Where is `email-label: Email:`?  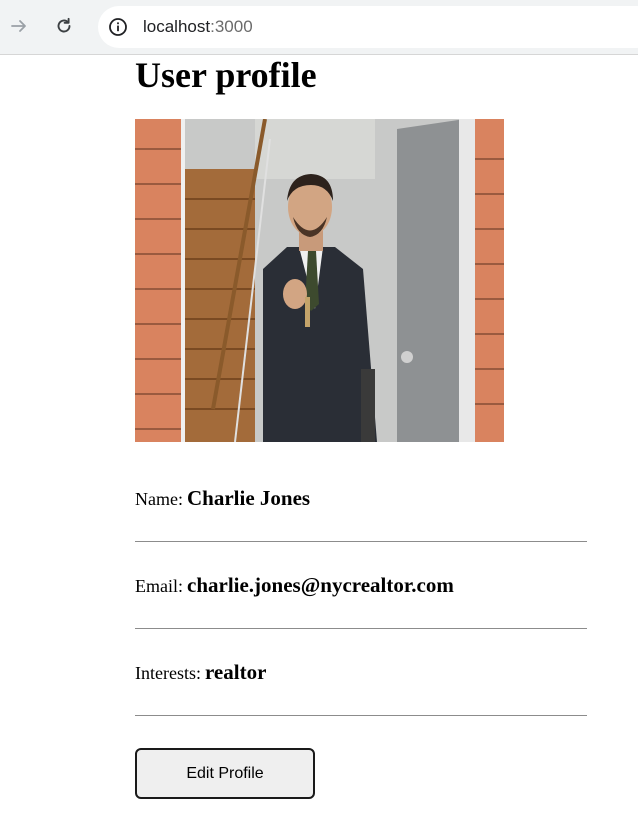 email-label: Email: is located at coordinates (159, 586).